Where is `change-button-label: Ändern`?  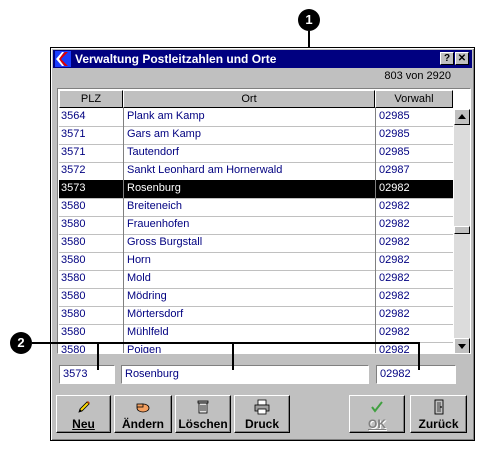
change-button-label: Ändern is located at coordinates (143, 424).